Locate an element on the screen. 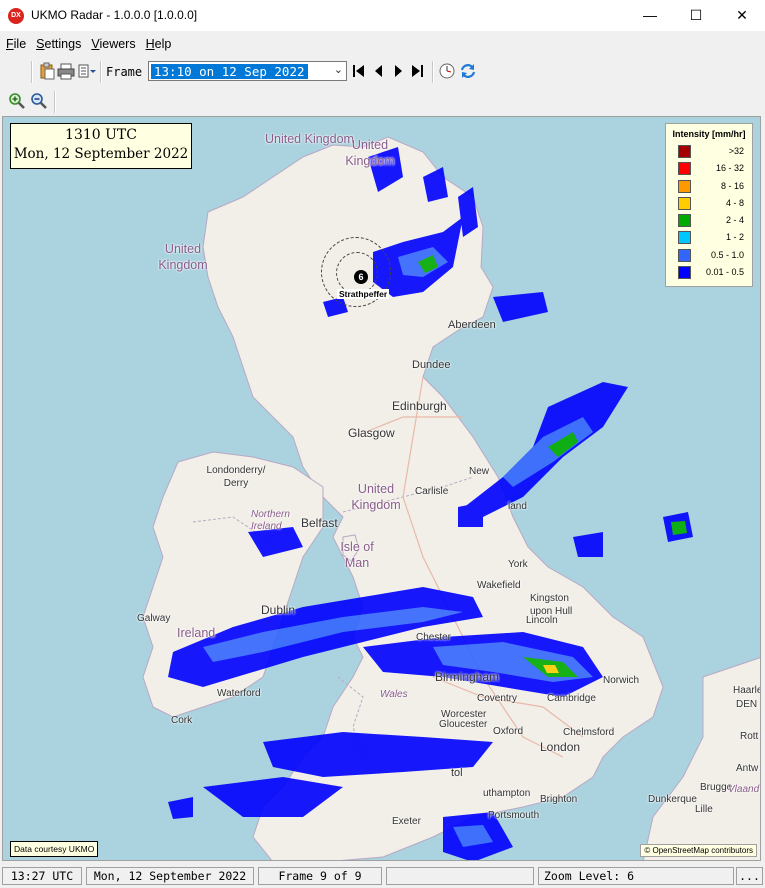 The height and width of the screenshot is (888, 765). map-label-londonderry: Londonderry/ Derry is located at coordinates (236, 477).